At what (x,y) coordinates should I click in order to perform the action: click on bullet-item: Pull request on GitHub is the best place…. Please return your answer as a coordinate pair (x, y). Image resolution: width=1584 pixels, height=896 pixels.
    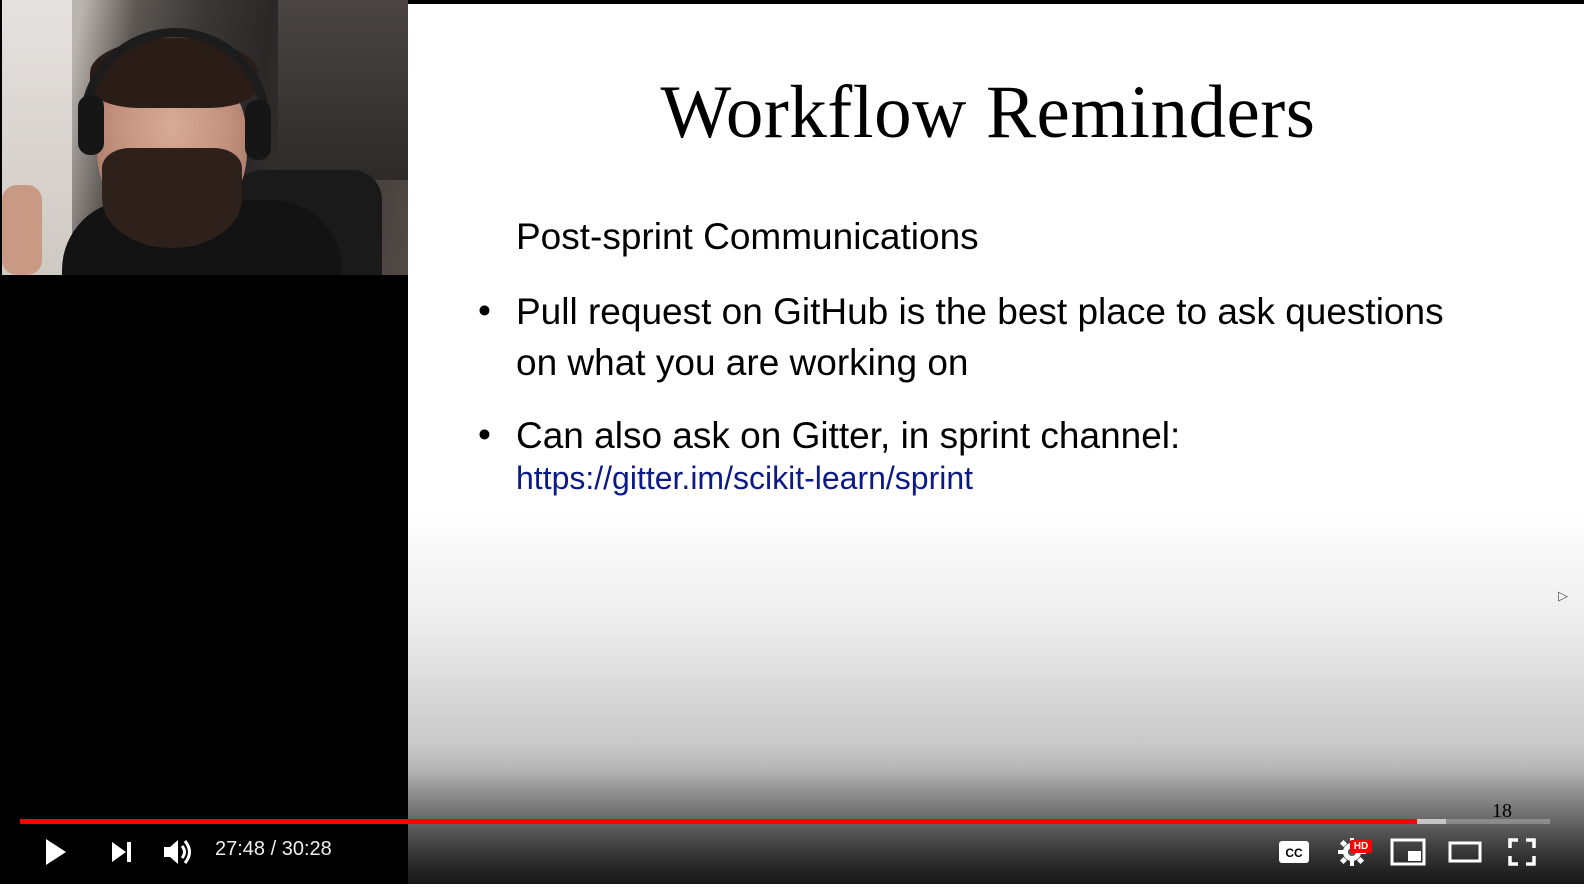
    Looking at the image, I should click on (1026, 337).